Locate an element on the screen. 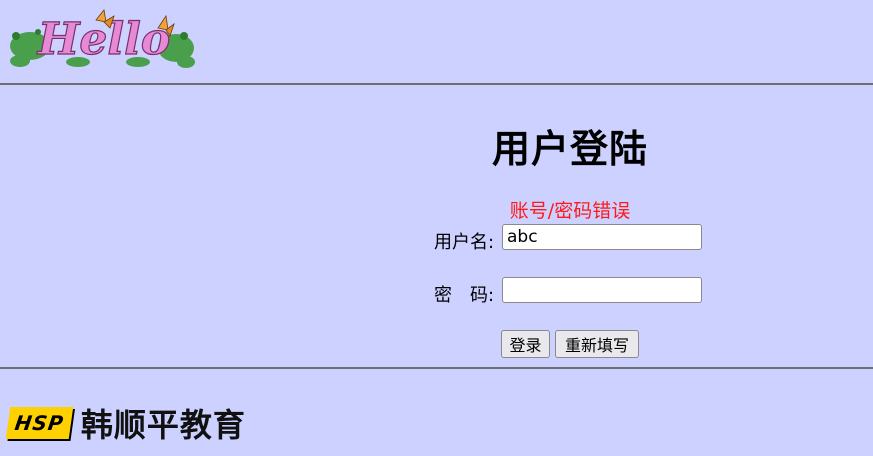  reset-button: 重新填写 is located at coordinates (597, 344).